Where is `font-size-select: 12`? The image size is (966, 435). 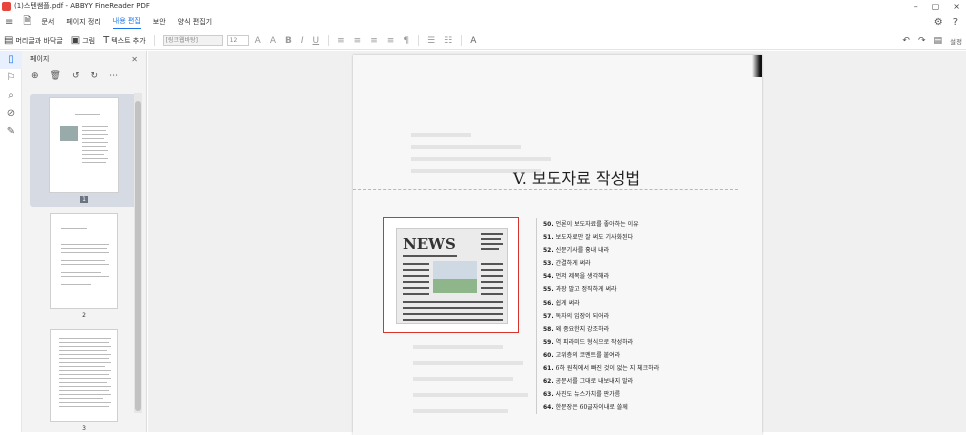
font-size-select: 12 is located at coordinates (237, 40).